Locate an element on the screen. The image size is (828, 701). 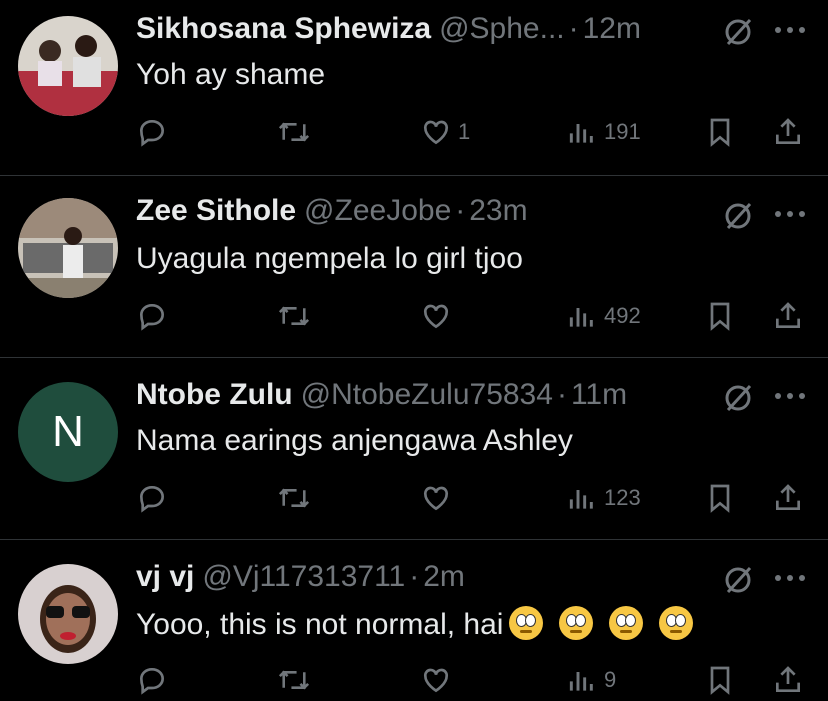
action-bar: 9 is located at coordinates (414, 680).